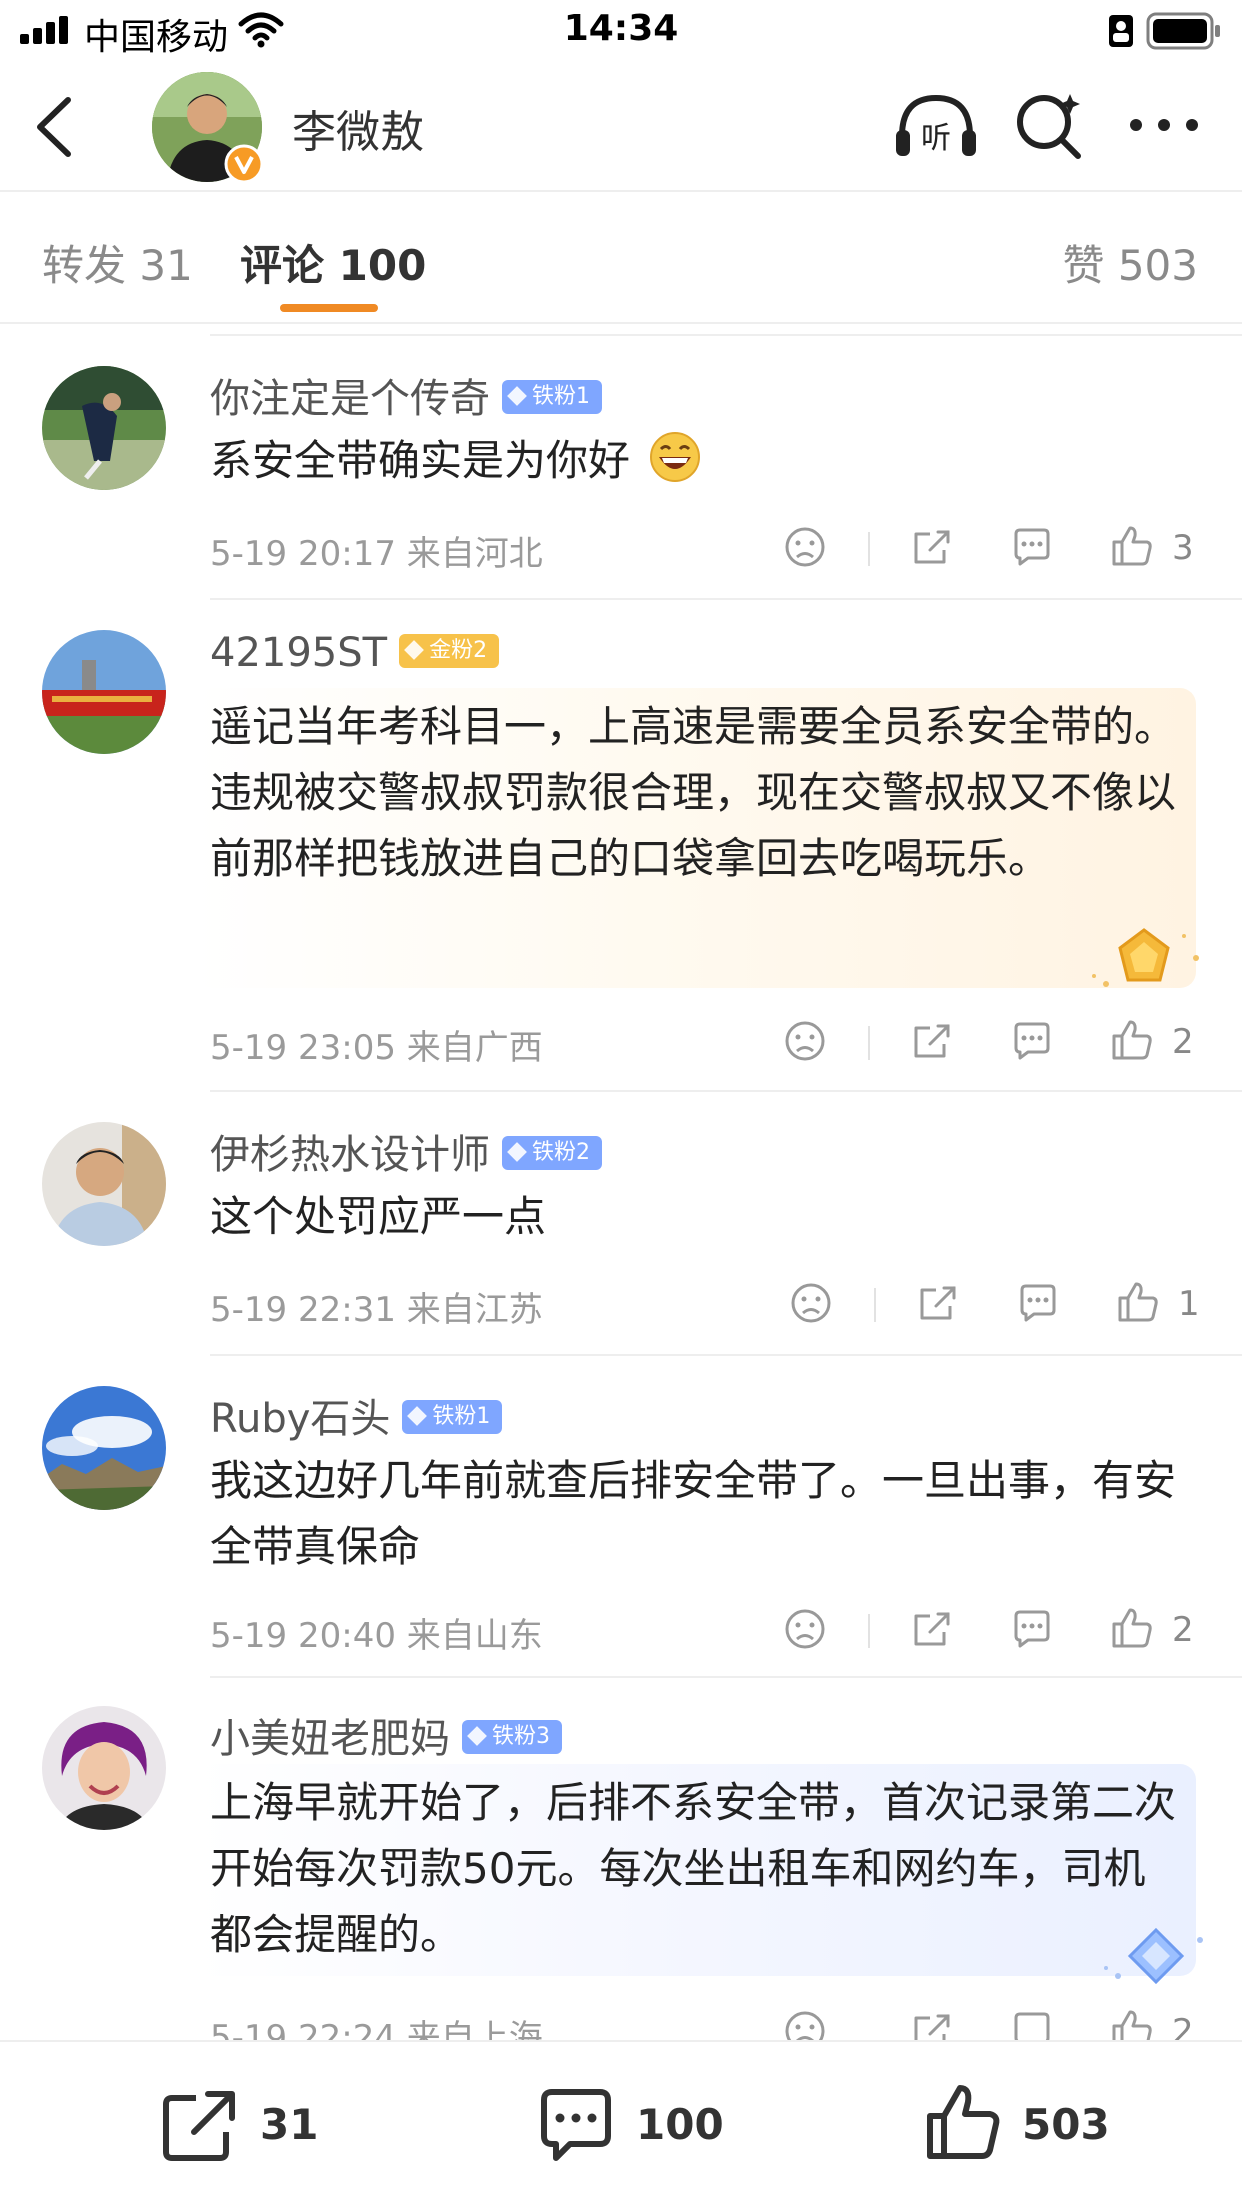 This screenshot has height=2210, width=1242. What do you see at coordinates (289, 2124) in the screenshot?
I see `repost-count: 31` at bounding box center [289, 2124].